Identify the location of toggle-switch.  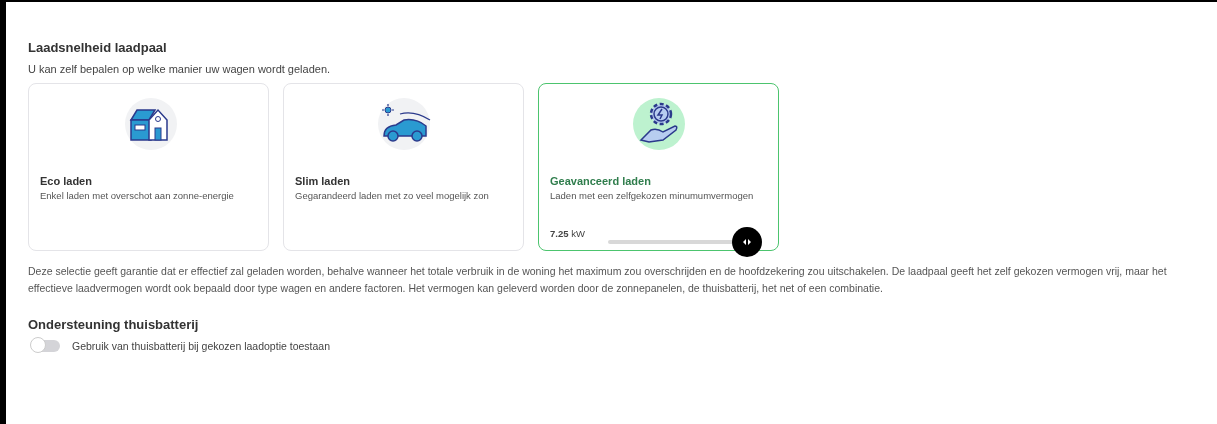
(46, 346).